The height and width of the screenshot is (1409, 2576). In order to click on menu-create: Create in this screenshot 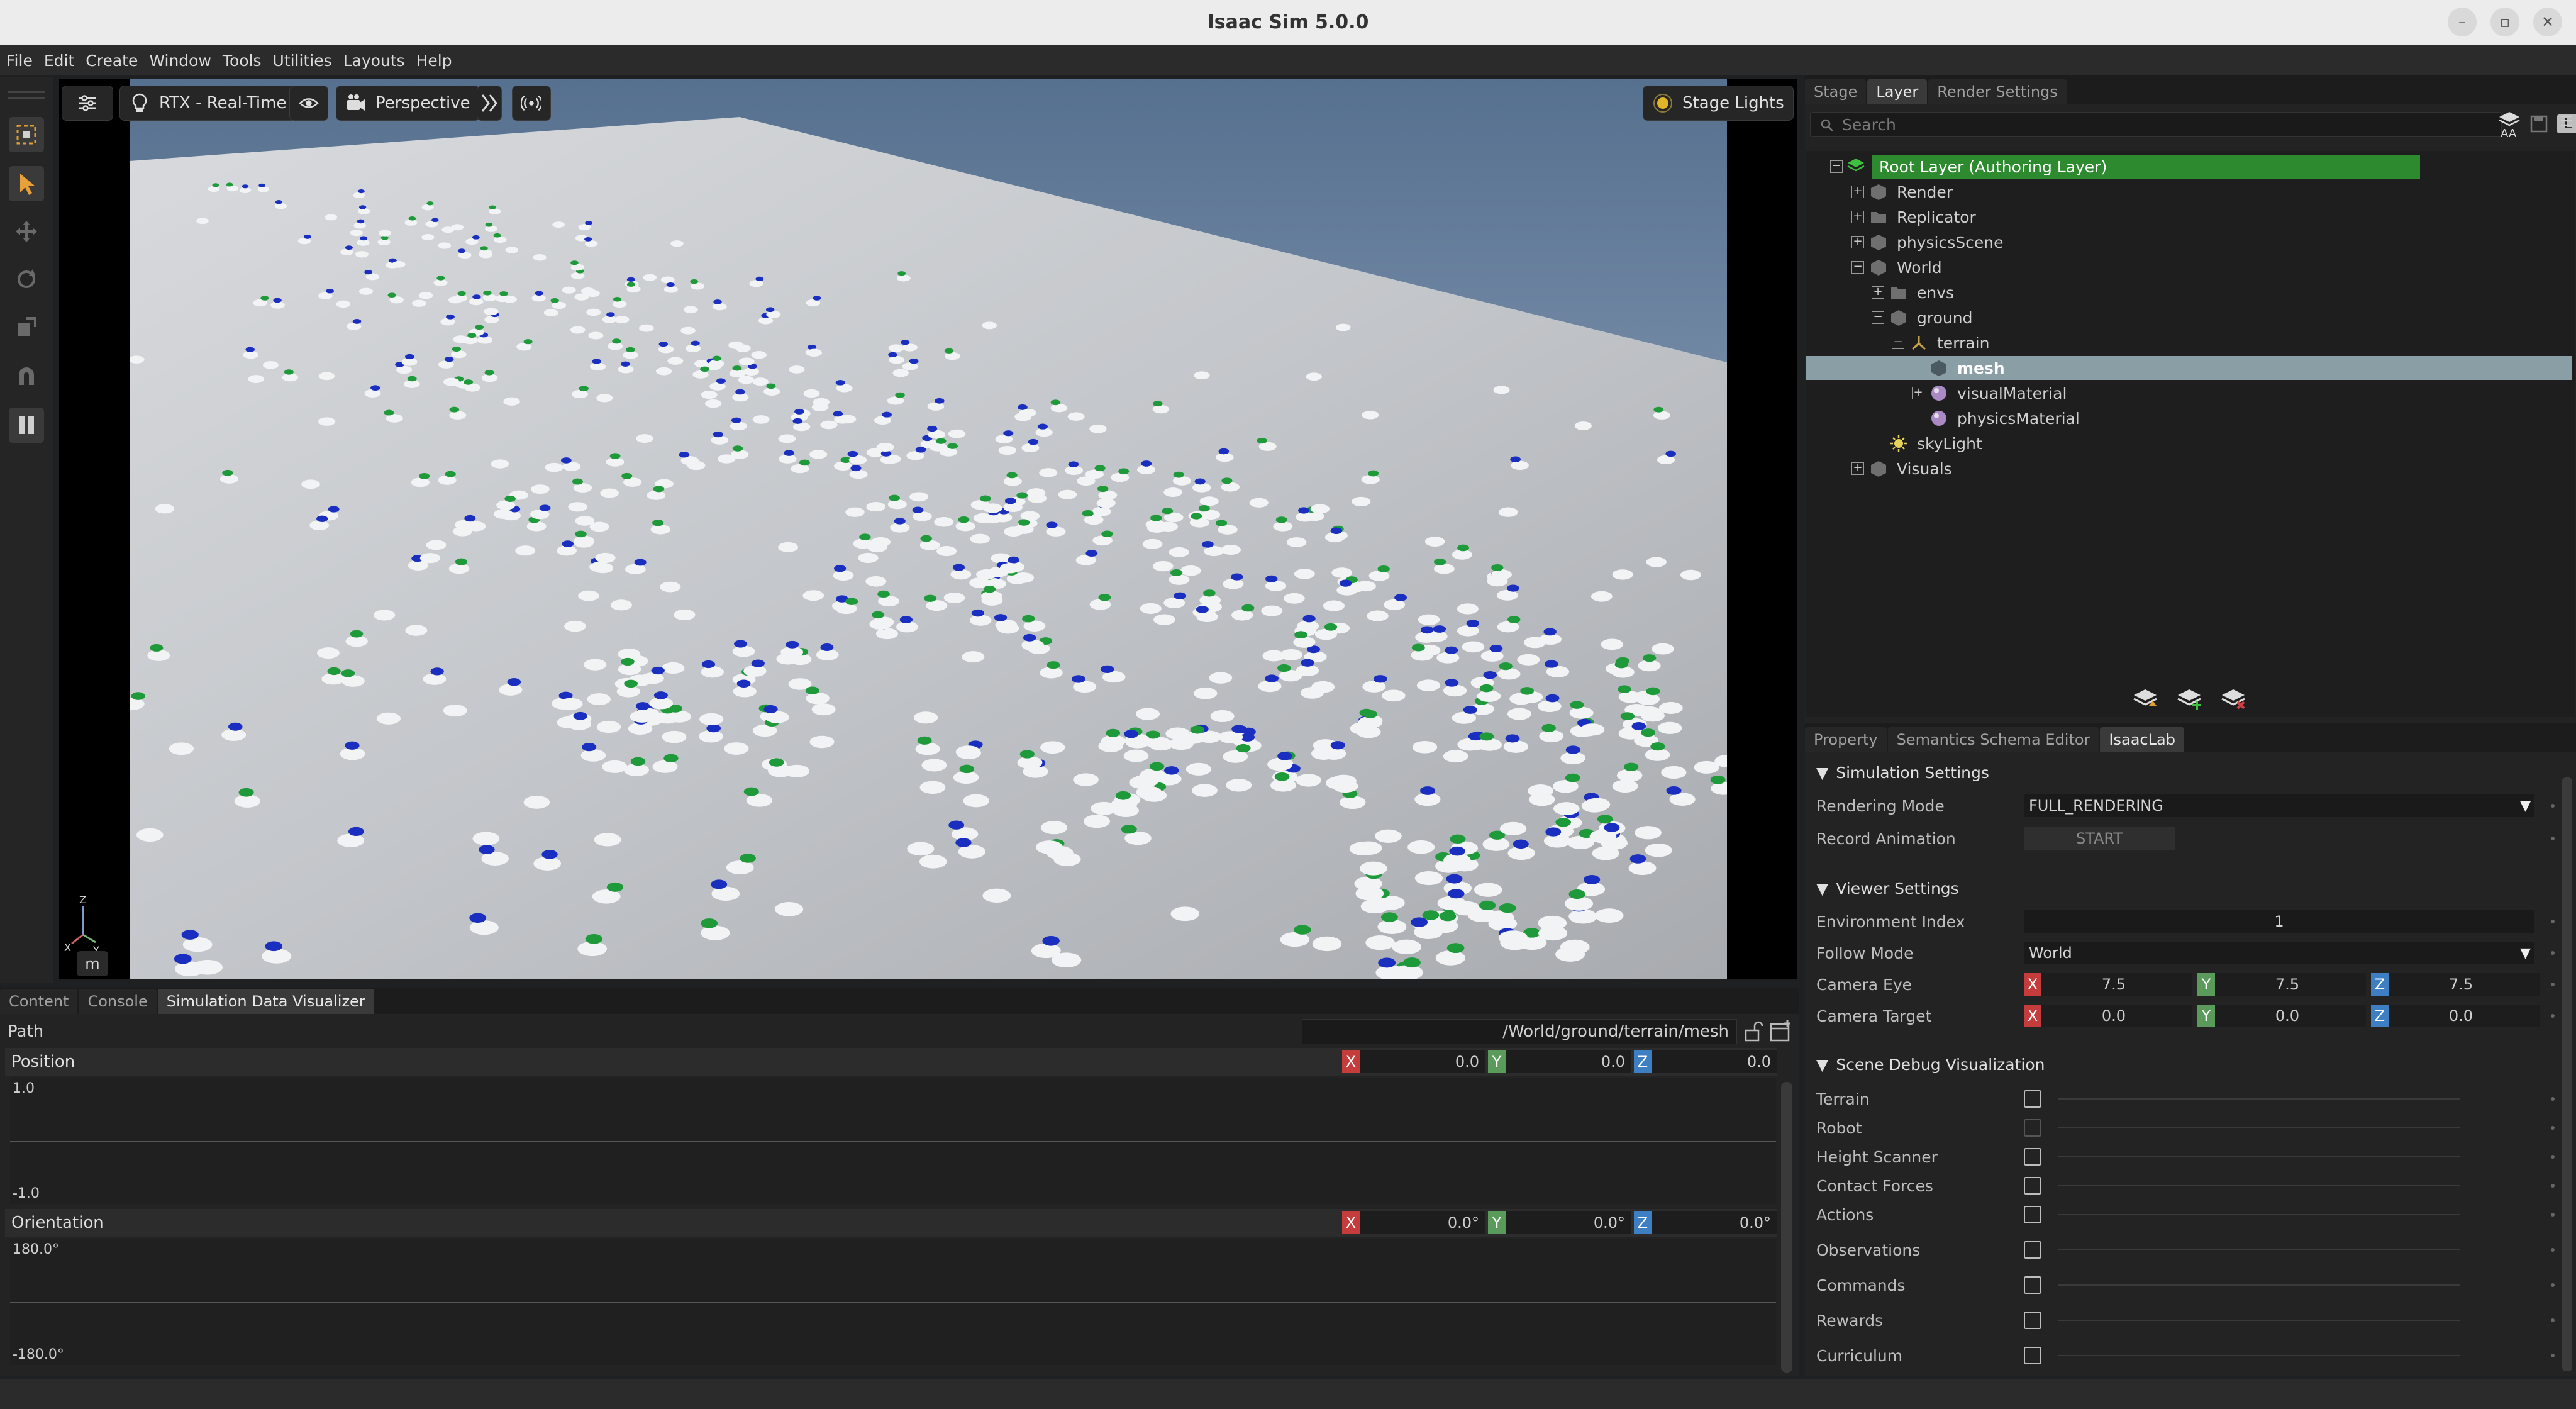, I will do `click(112, 61)`.